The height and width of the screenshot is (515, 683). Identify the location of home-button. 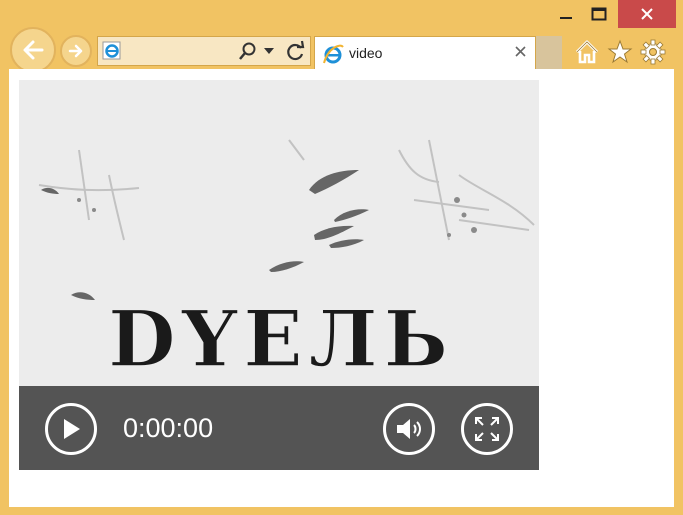
(587, 52).